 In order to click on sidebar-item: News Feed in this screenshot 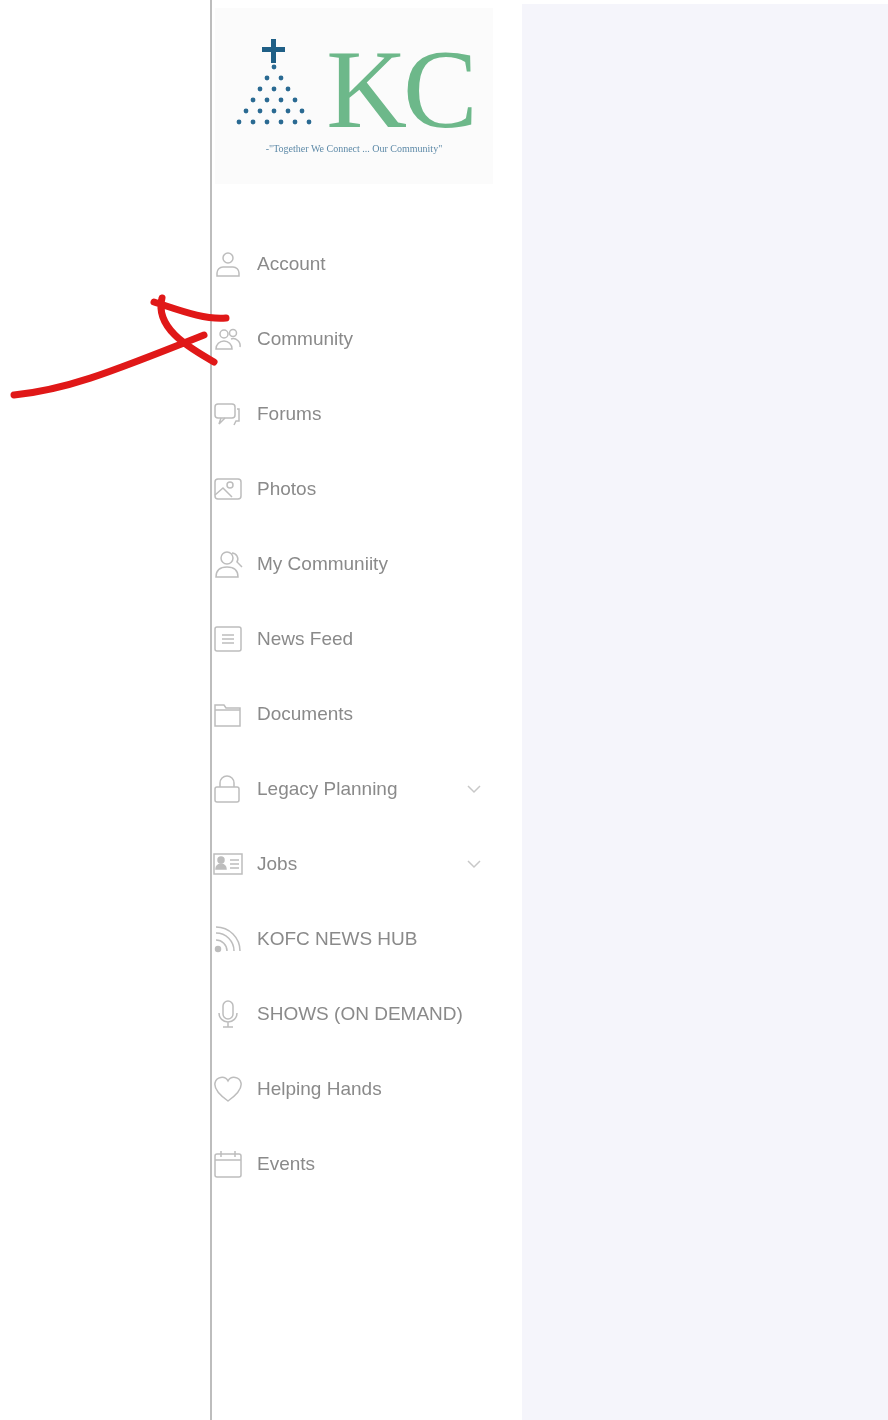, I will do `click(367, 638)`.